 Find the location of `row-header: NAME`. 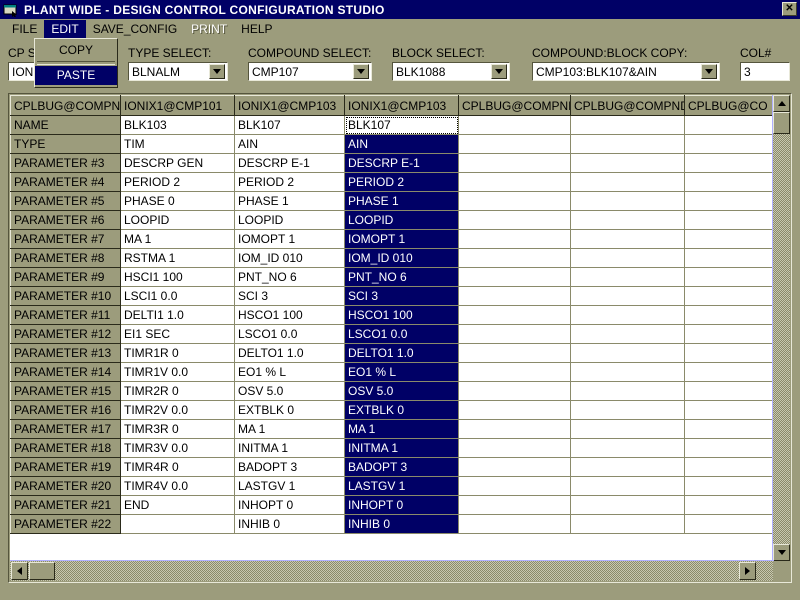

row-header: NAME is located at coordinates (65, 125).